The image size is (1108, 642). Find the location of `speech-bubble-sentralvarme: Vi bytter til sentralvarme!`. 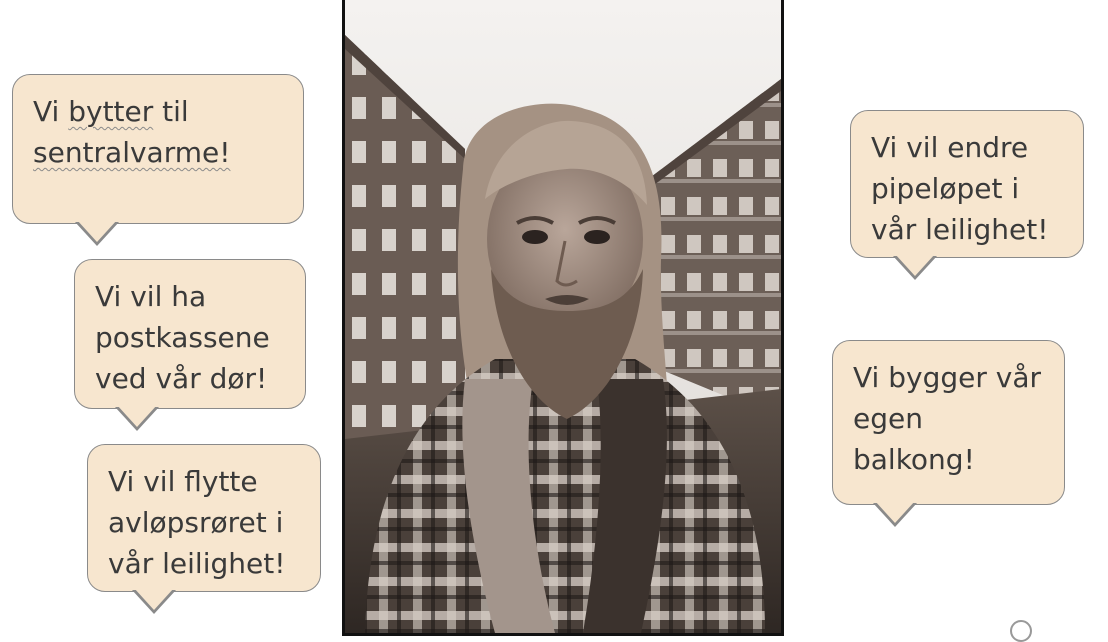

speech-bubble-sentralvarme: Vi bytter til sentralvarme! is located at coordinates (158, 160).